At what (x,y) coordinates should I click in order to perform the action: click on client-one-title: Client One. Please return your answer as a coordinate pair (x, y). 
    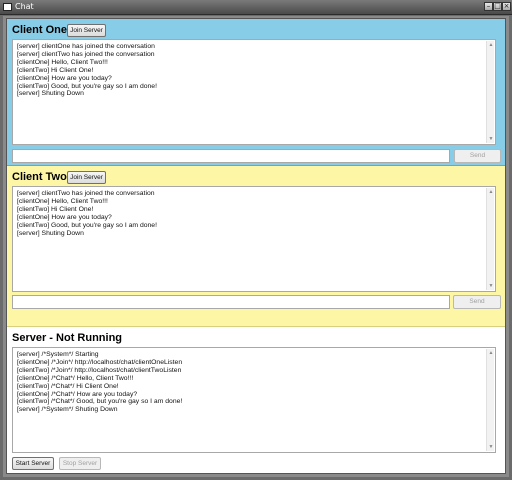
    Looking at the image, I should click on (40, 30).